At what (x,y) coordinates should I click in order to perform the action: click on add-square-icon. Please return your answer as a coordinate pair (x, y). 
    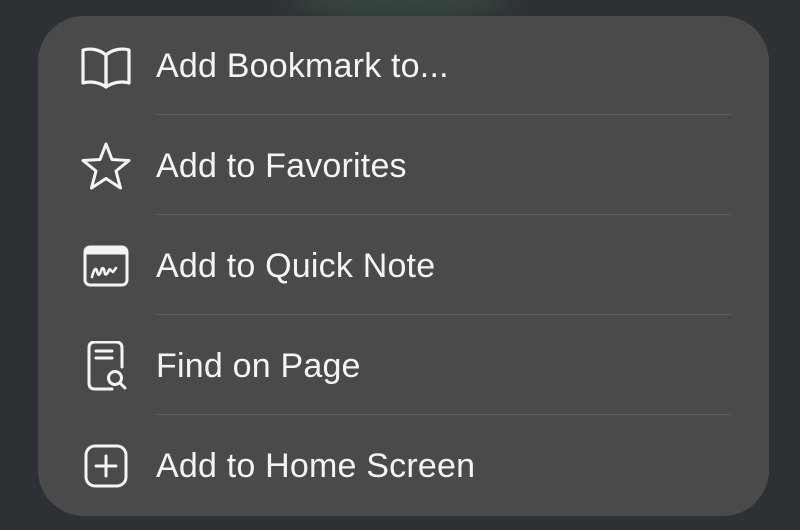
    Looking at the image, I should click on (106, 466).